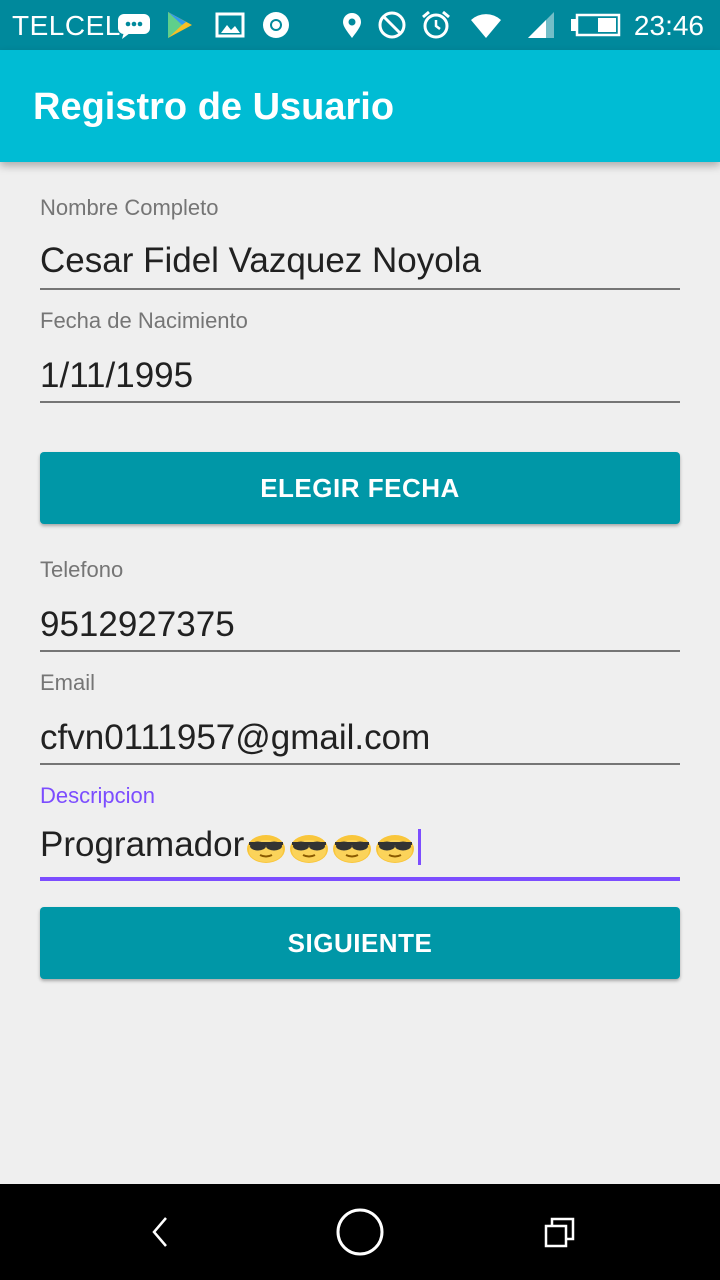  I want to click on text-cursor, so click(420, 846).